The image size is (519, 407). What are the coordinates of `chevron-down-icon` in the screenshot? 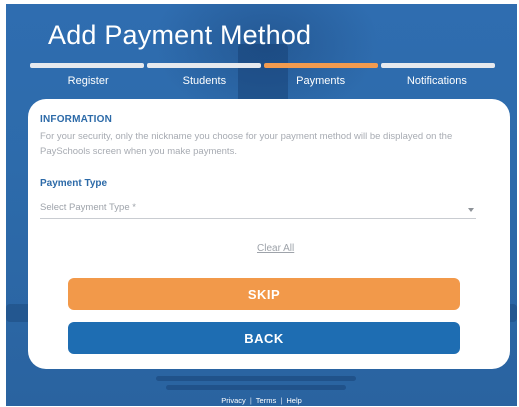 It's located at (471, 210).